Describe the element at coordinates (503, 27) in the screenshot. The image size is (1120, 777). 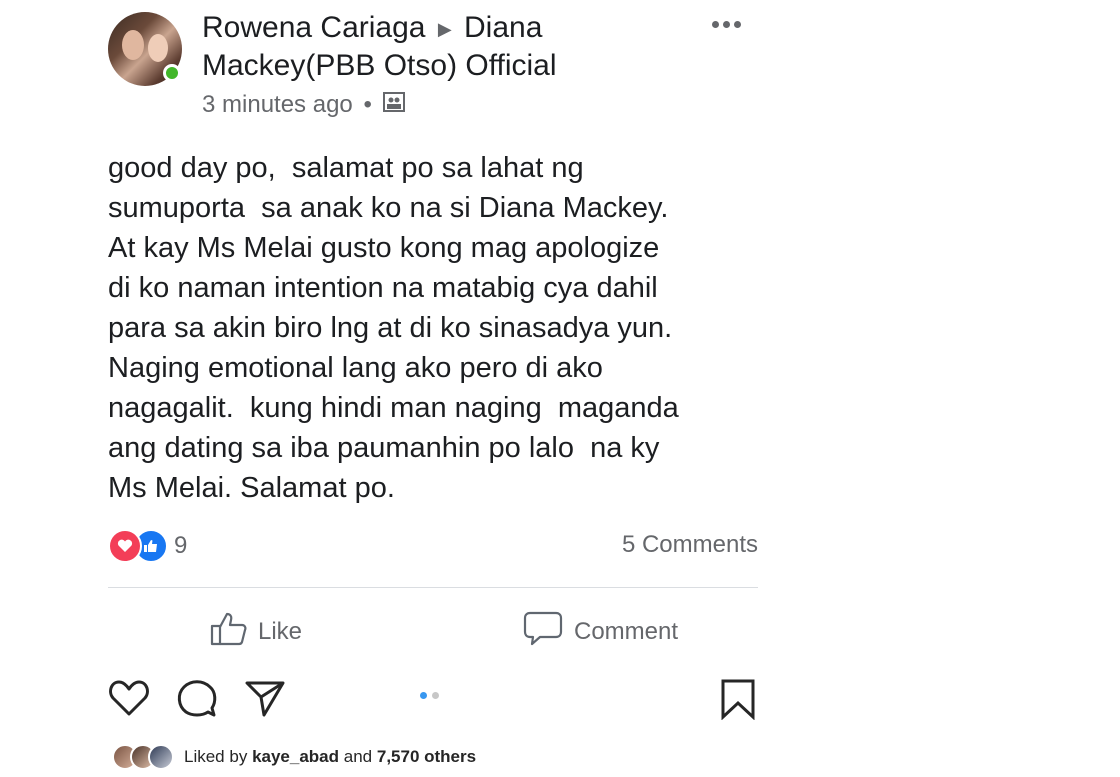
I see `target-name: Diana` at that location.